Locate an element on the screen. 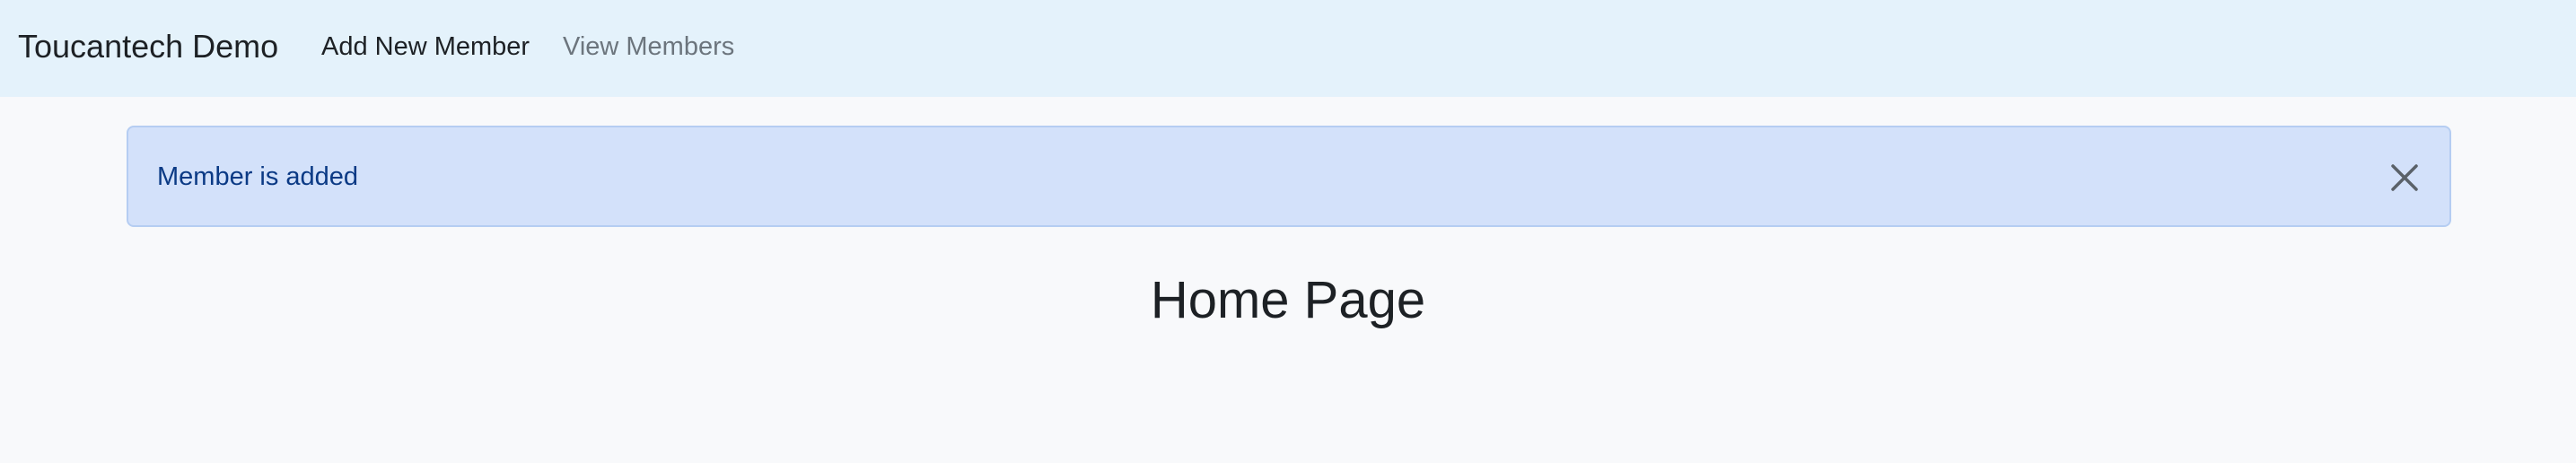 The height and width of the screenshot is (463, 2576). alert-message: Member is added is located at coordinates (258, 176).